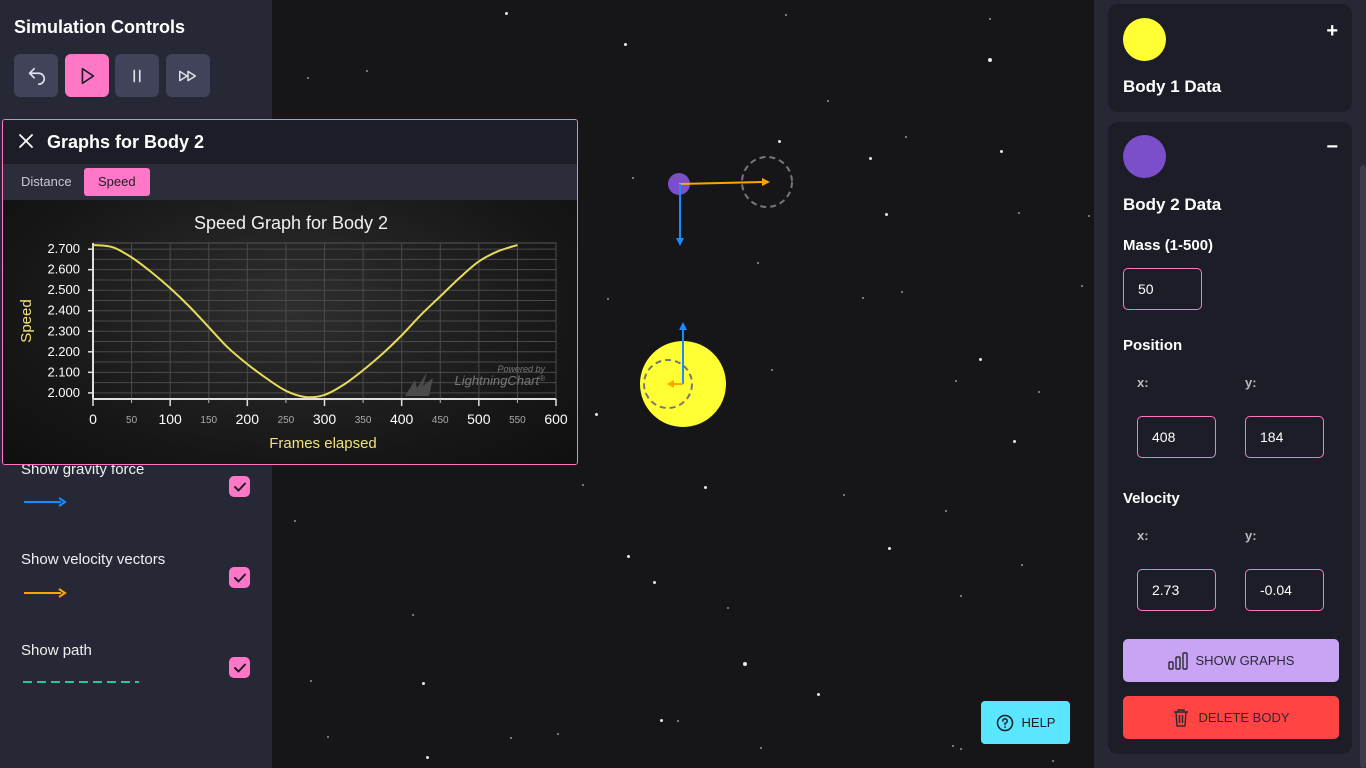  What do you see at coordinates (26, 141) in the screenshot?
I see `close-icon` at bounding box center [26, 141].